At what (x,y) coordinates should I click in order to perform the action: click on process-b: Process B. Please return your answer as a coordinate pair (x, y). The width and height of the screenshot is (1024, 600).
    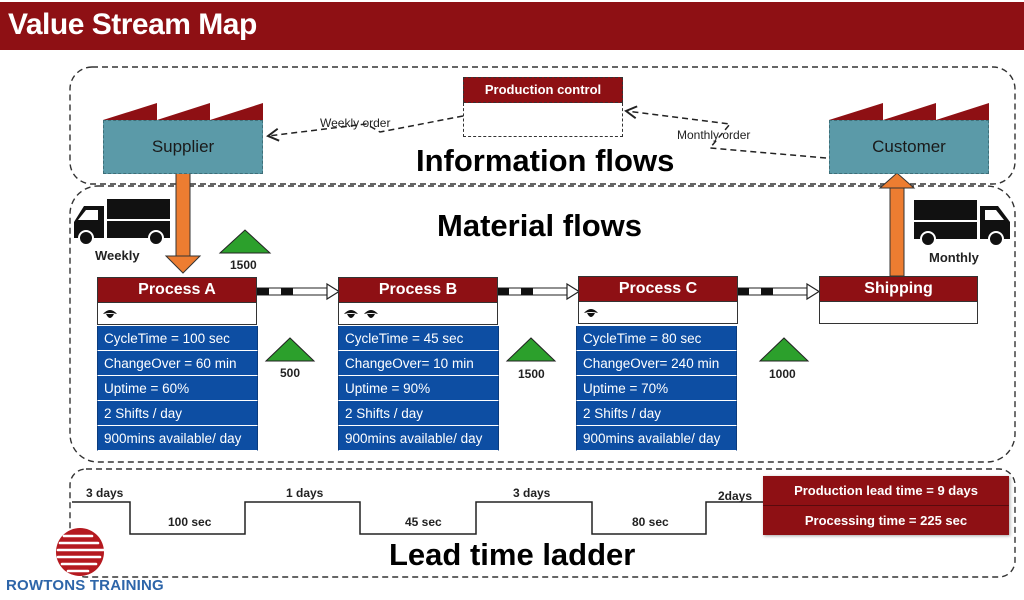
    Looking at the image, I should click on (418, 301).